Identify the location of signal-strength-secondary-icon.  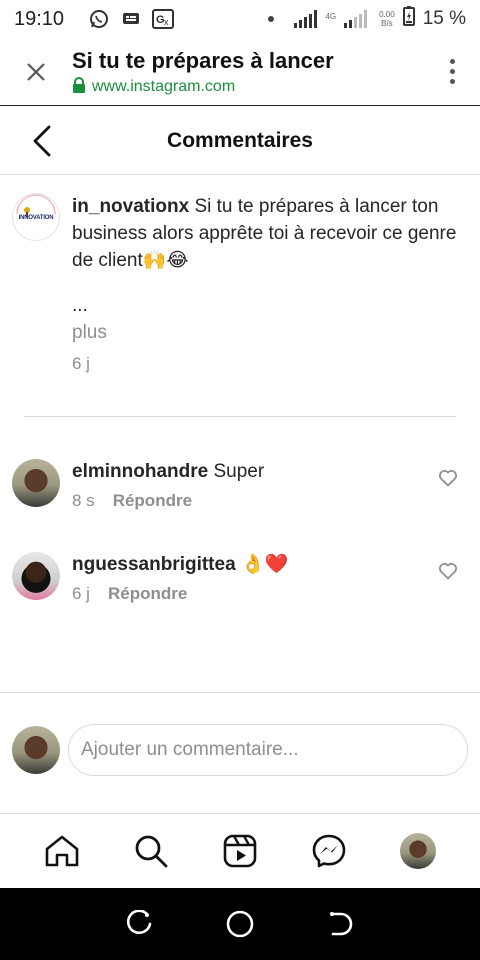
(356, 19).